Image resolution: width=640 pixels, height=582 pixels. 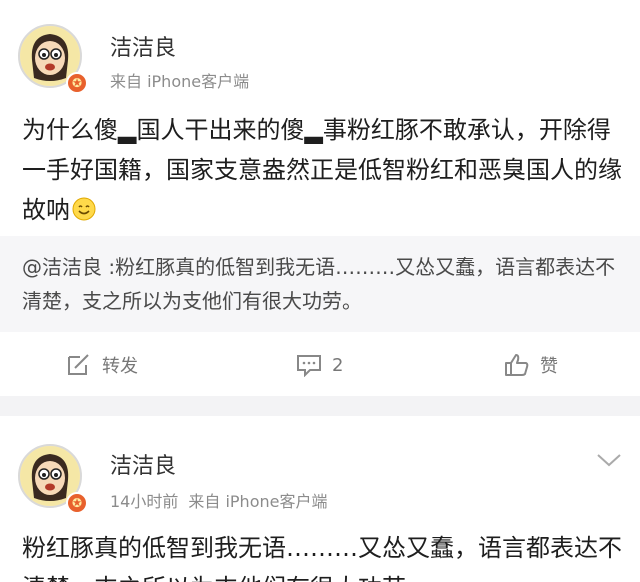 What do you see at coordinates (78, 364) in the screenshot?
I see `repost-icon` at bounding box center [78, 364].